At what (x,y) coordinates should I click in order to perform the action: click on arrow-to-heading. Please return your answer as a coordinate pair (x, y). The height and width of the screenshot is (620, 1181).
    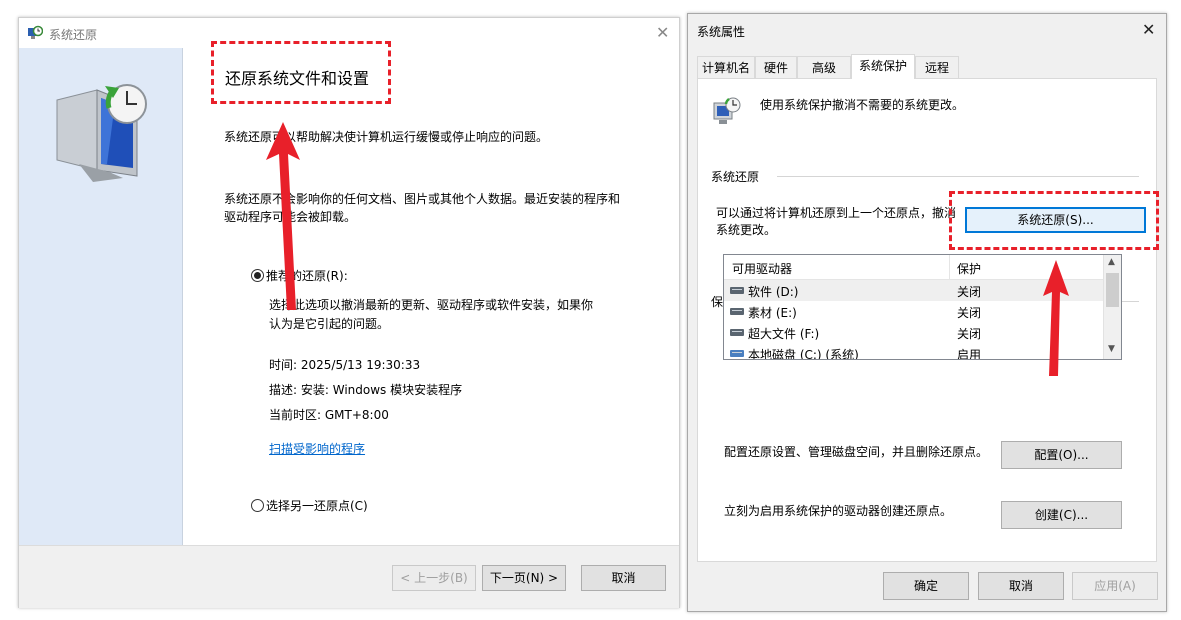
    Looking at the image, I should click on (283, 216).